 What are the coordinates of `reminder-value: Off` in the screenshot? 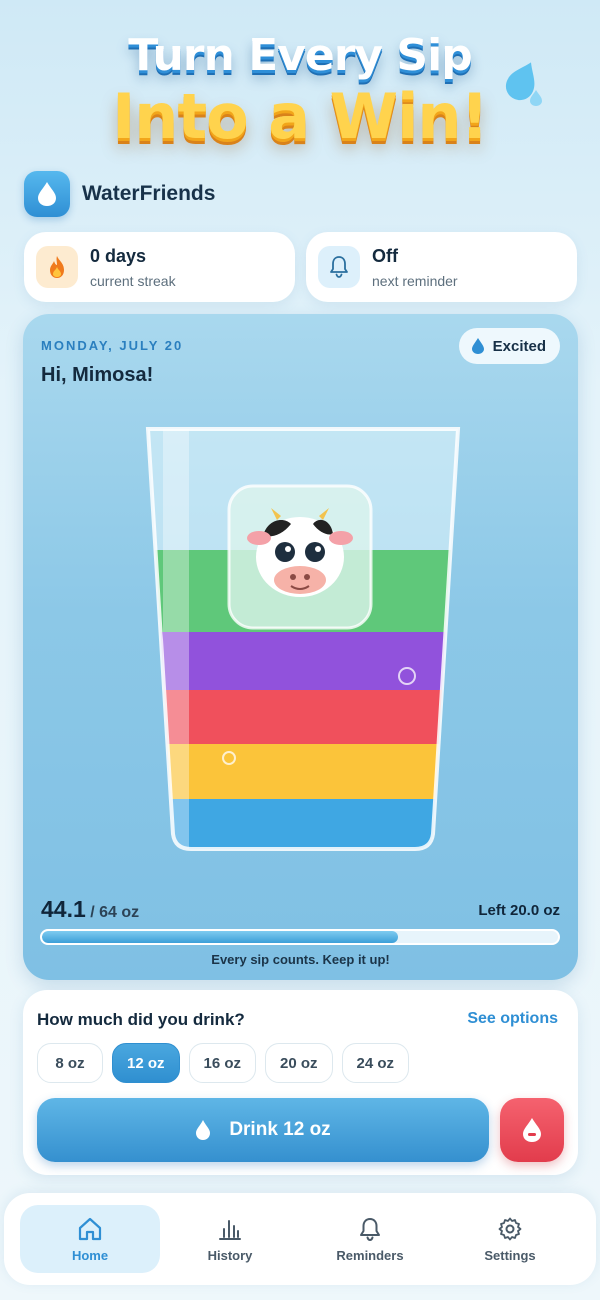 It's located at (385, 255).